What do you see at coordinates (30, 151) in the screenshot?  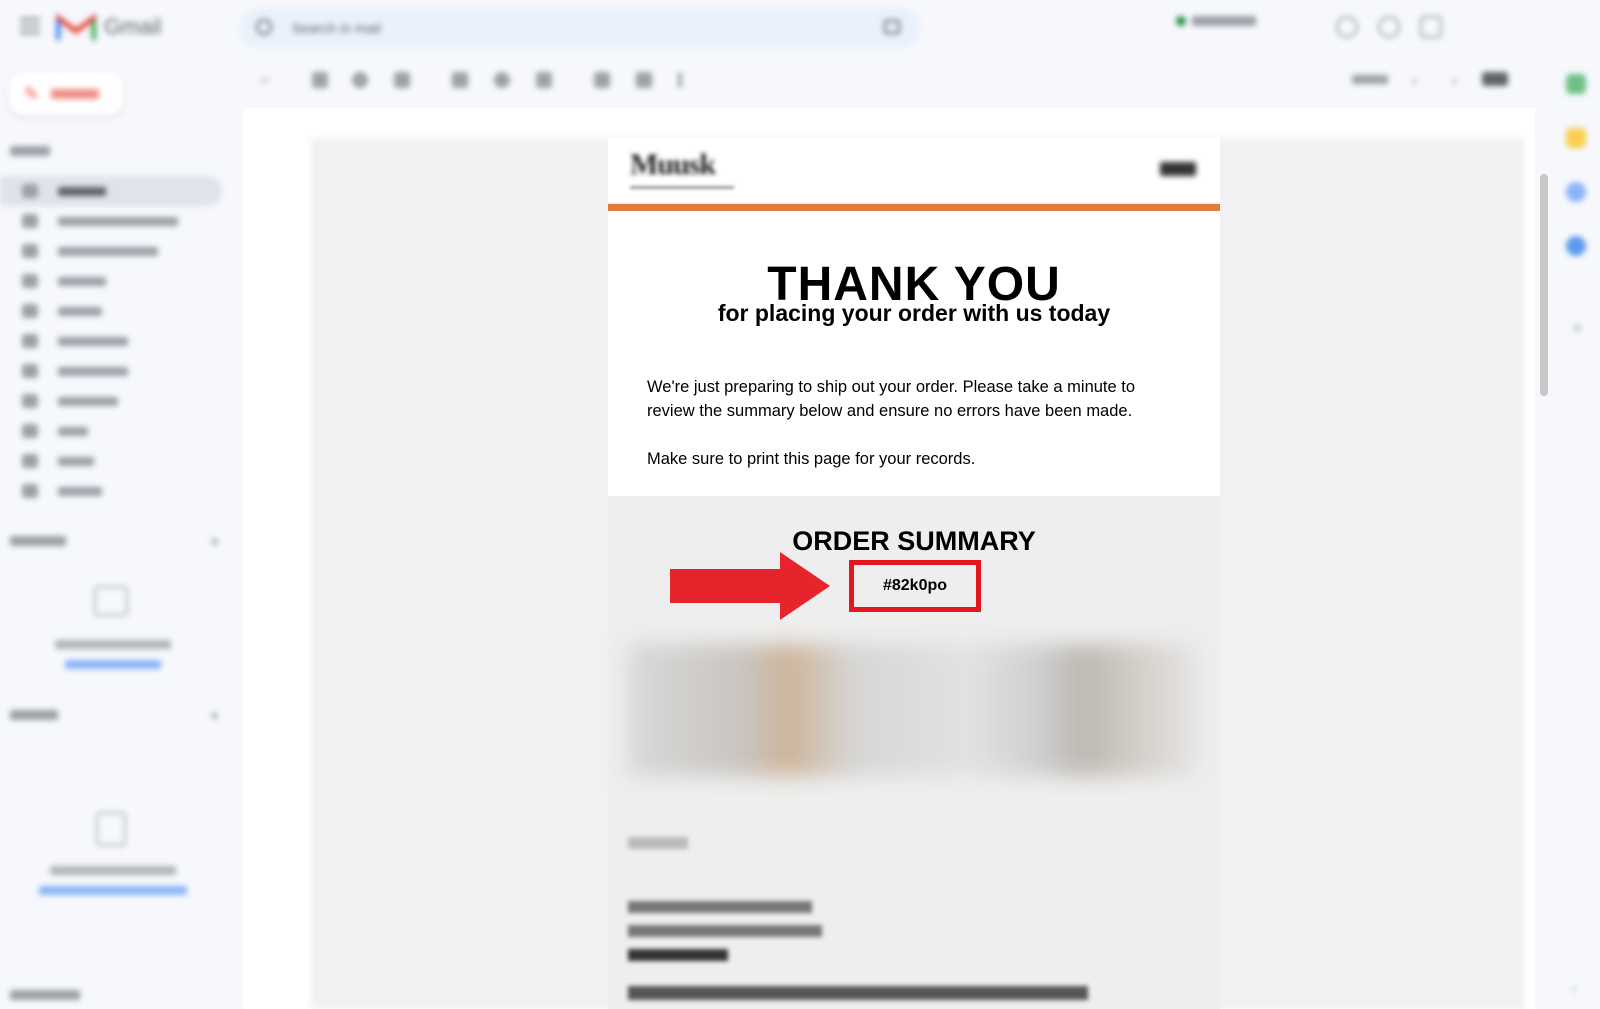 I see `sidebar-section-mail` at bounding box center [30, 151].